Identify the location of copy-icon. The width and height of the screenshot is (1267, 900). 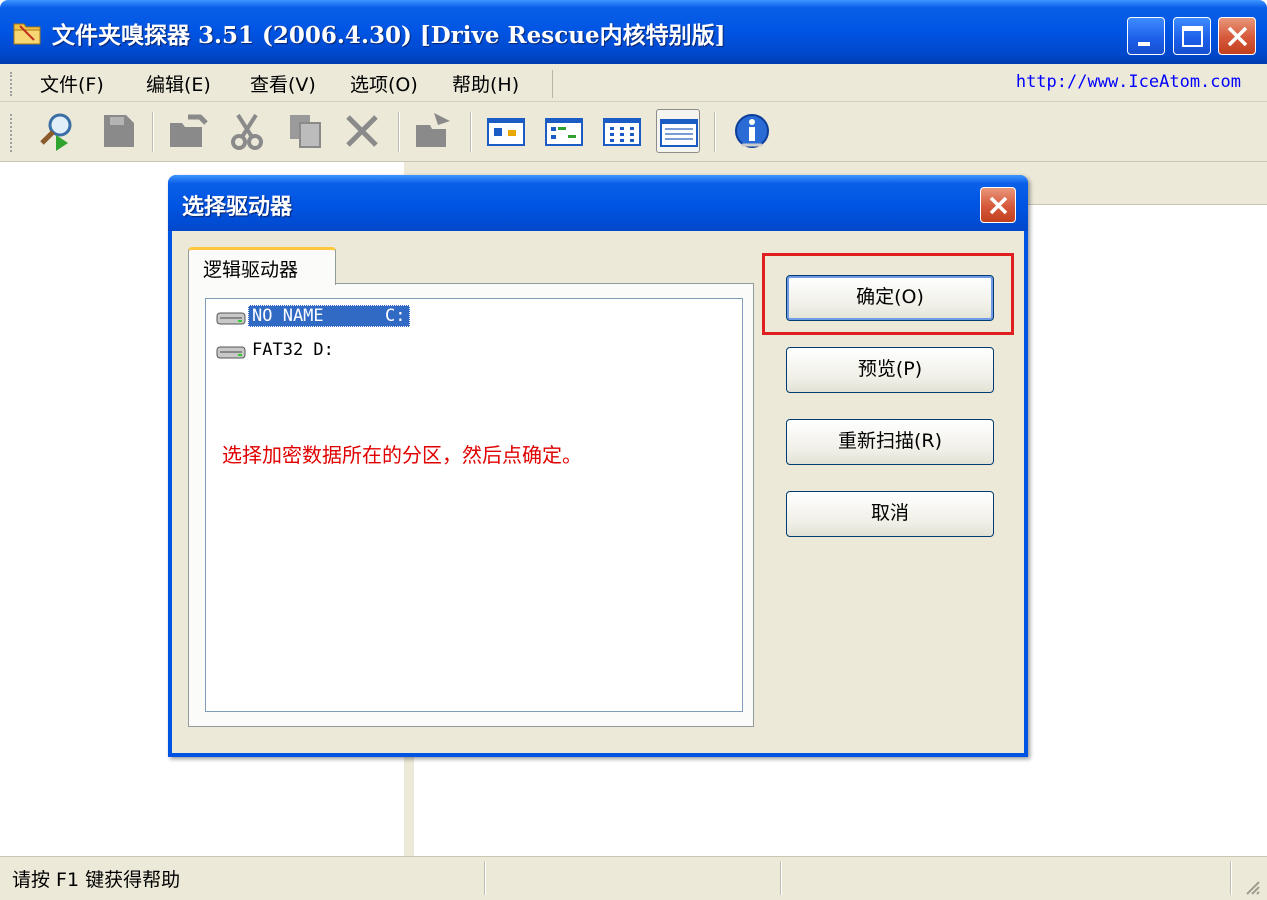
(305, 131).